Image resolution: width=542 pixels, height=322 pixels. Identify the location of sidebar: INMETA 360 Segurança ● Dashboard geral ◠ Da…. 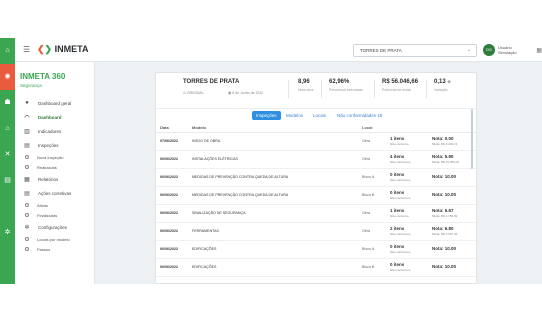
(55, 173).